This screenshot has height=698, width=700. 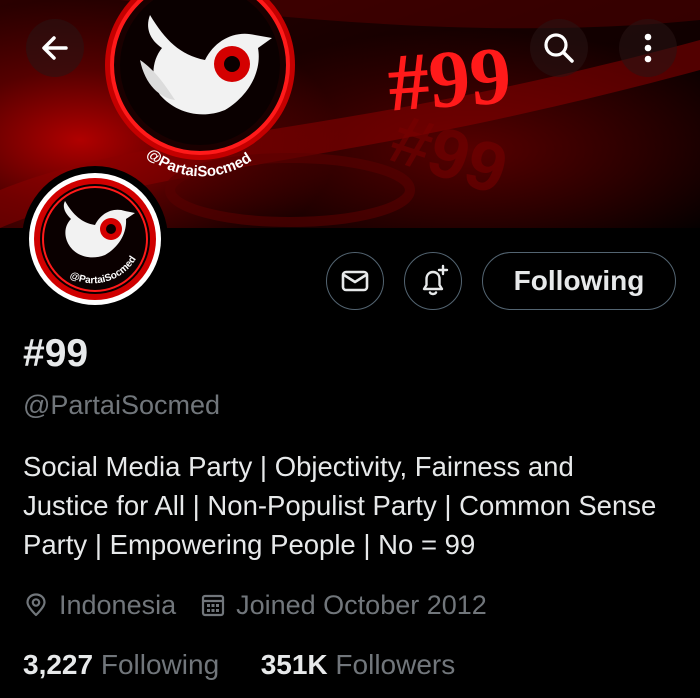 I want to click on following-button: Following, so click(x=579, y=281).